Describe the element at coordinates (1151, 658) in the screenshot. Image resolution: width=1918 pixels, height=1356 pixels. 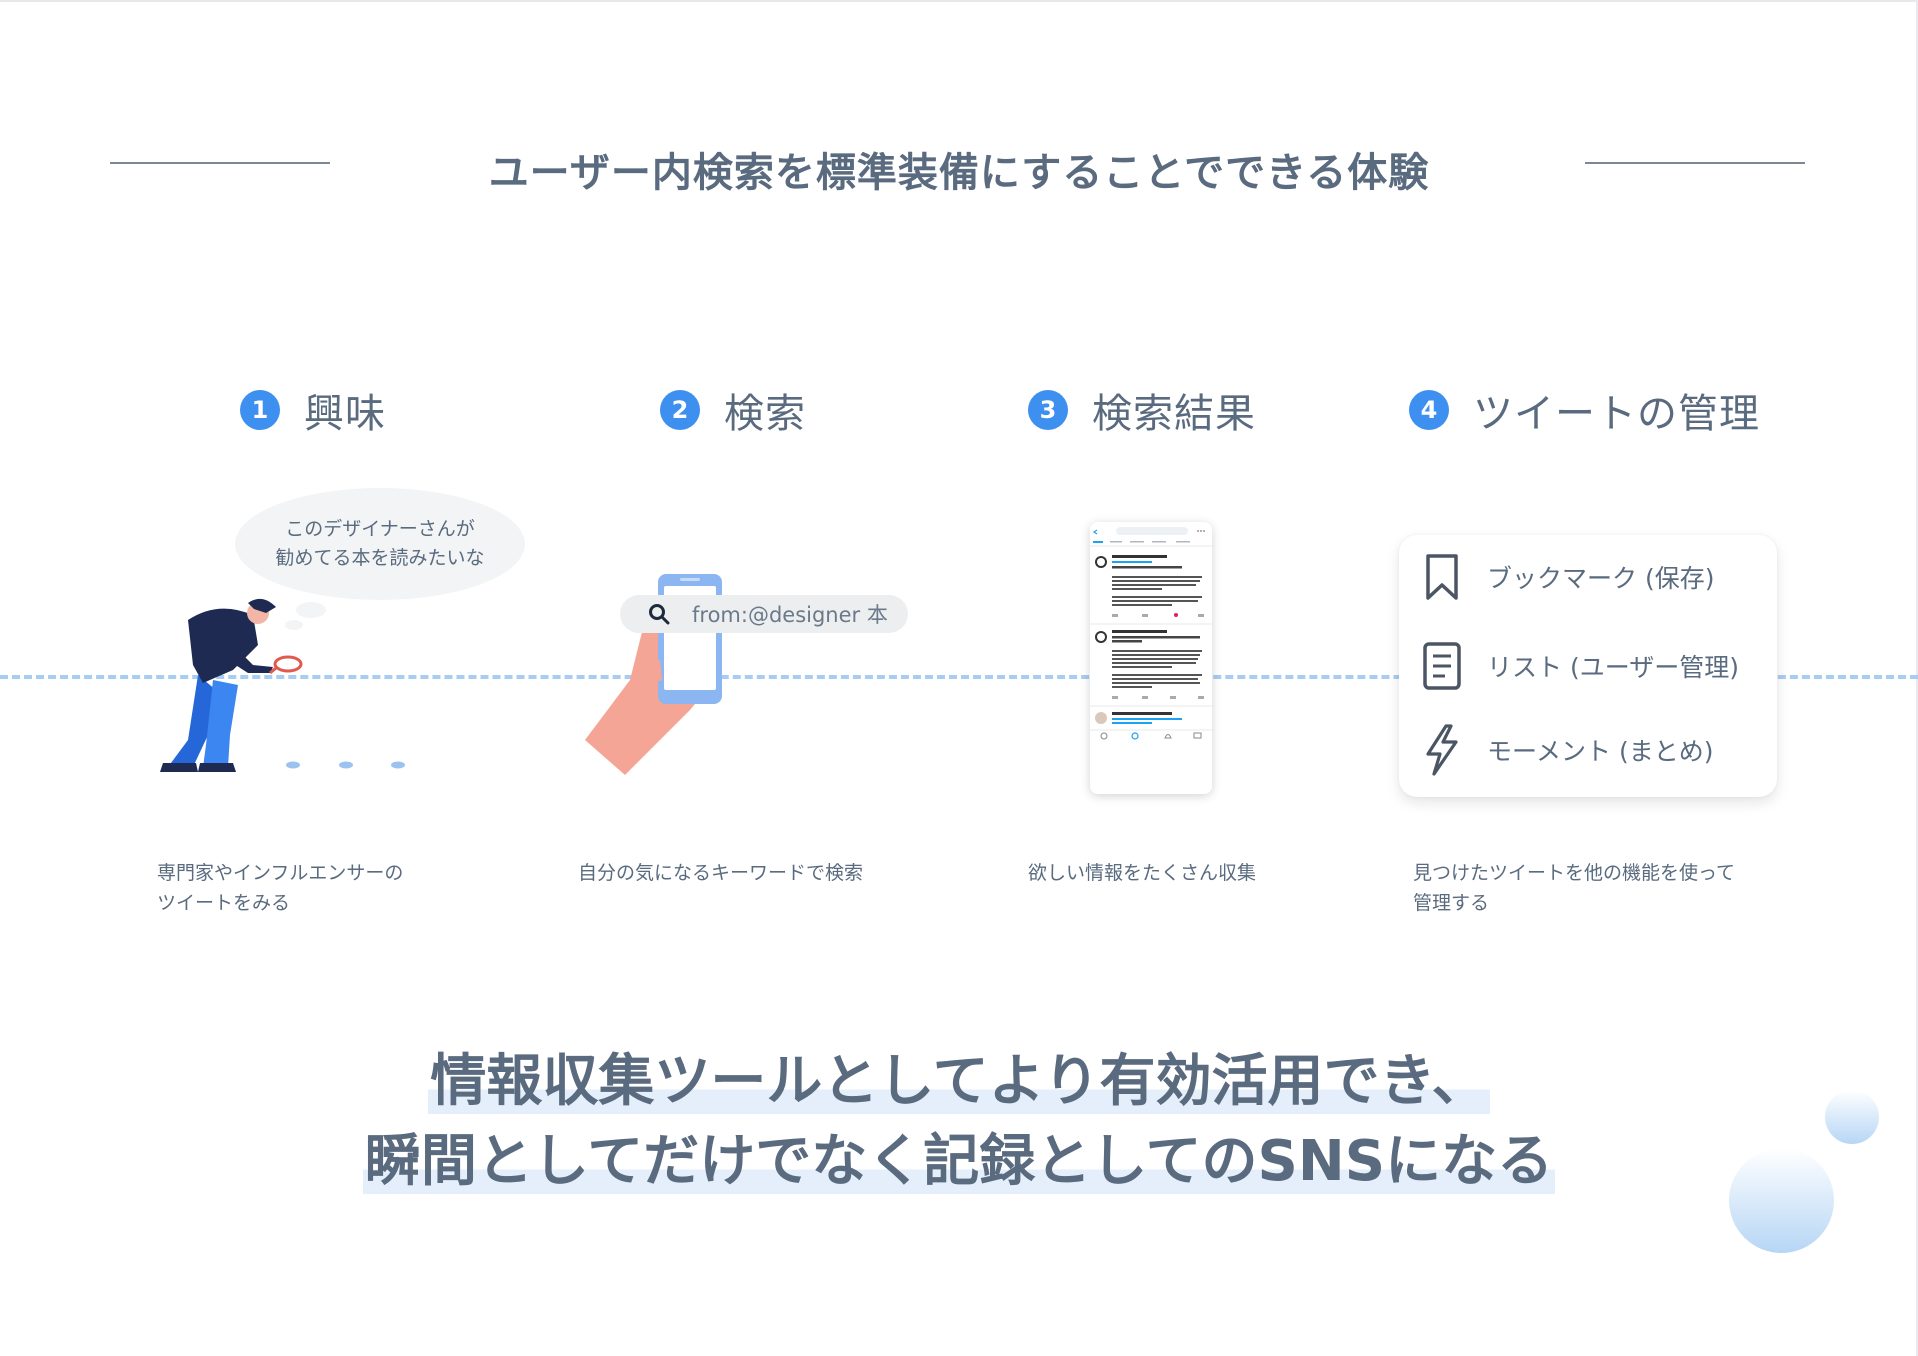
I see `search-results-screenshot` at that location.